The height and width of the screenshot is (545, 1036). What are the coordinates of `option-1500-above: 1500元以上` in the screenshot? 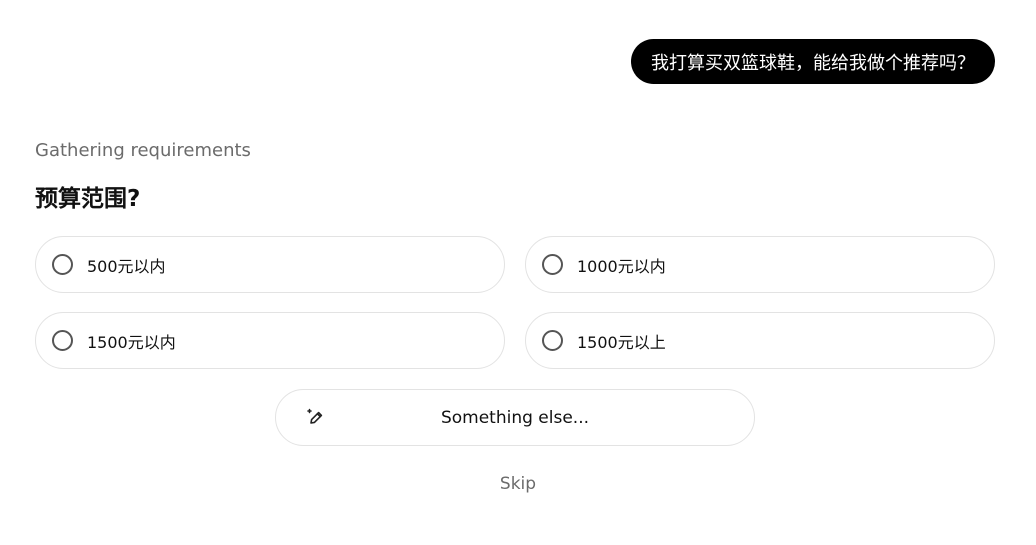 It's located at (760, 340).